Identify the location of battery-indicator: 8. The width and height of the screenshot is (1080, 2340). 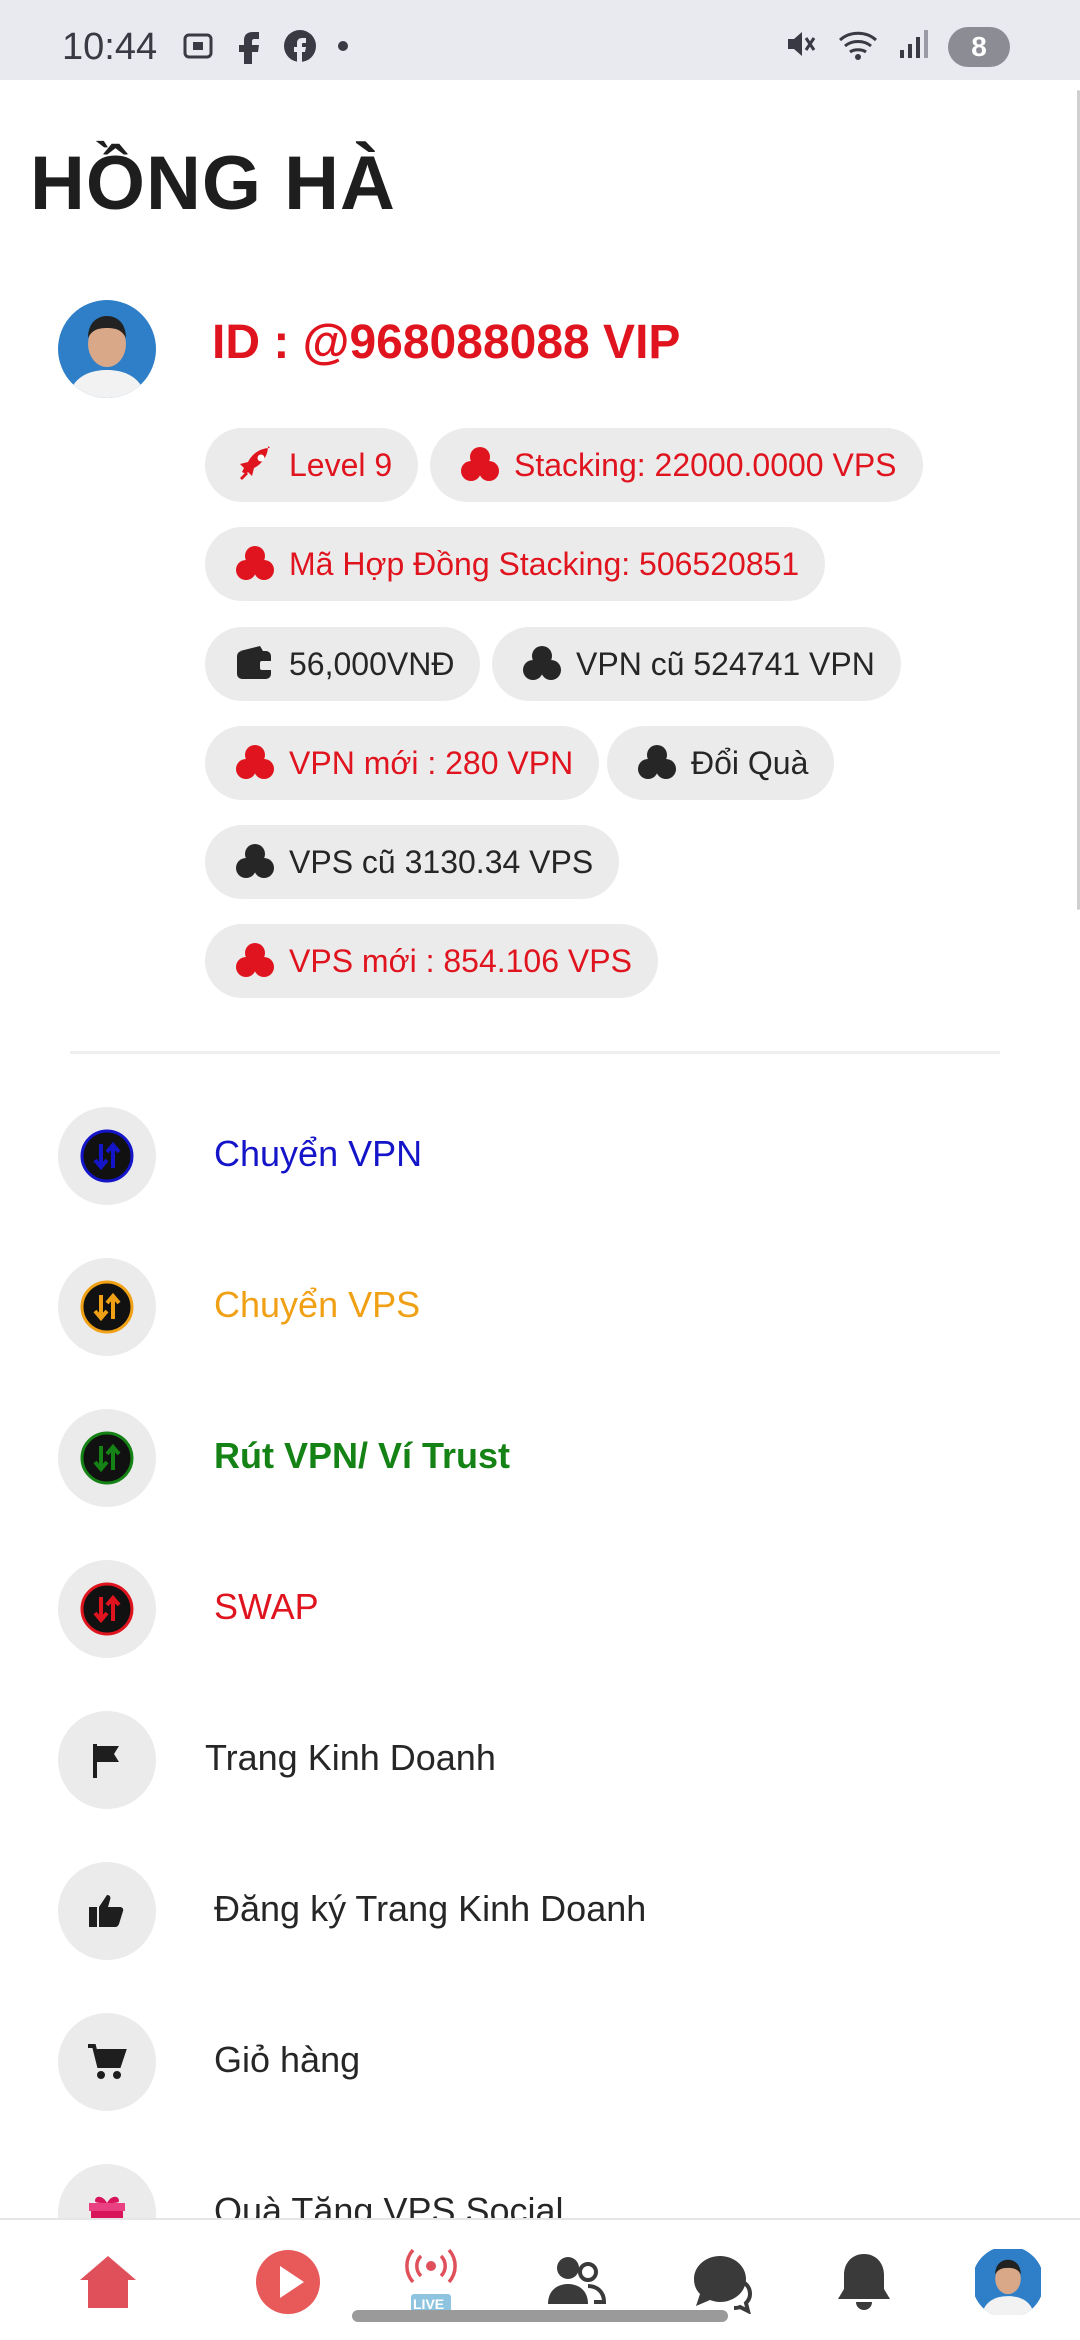
(979, 46).